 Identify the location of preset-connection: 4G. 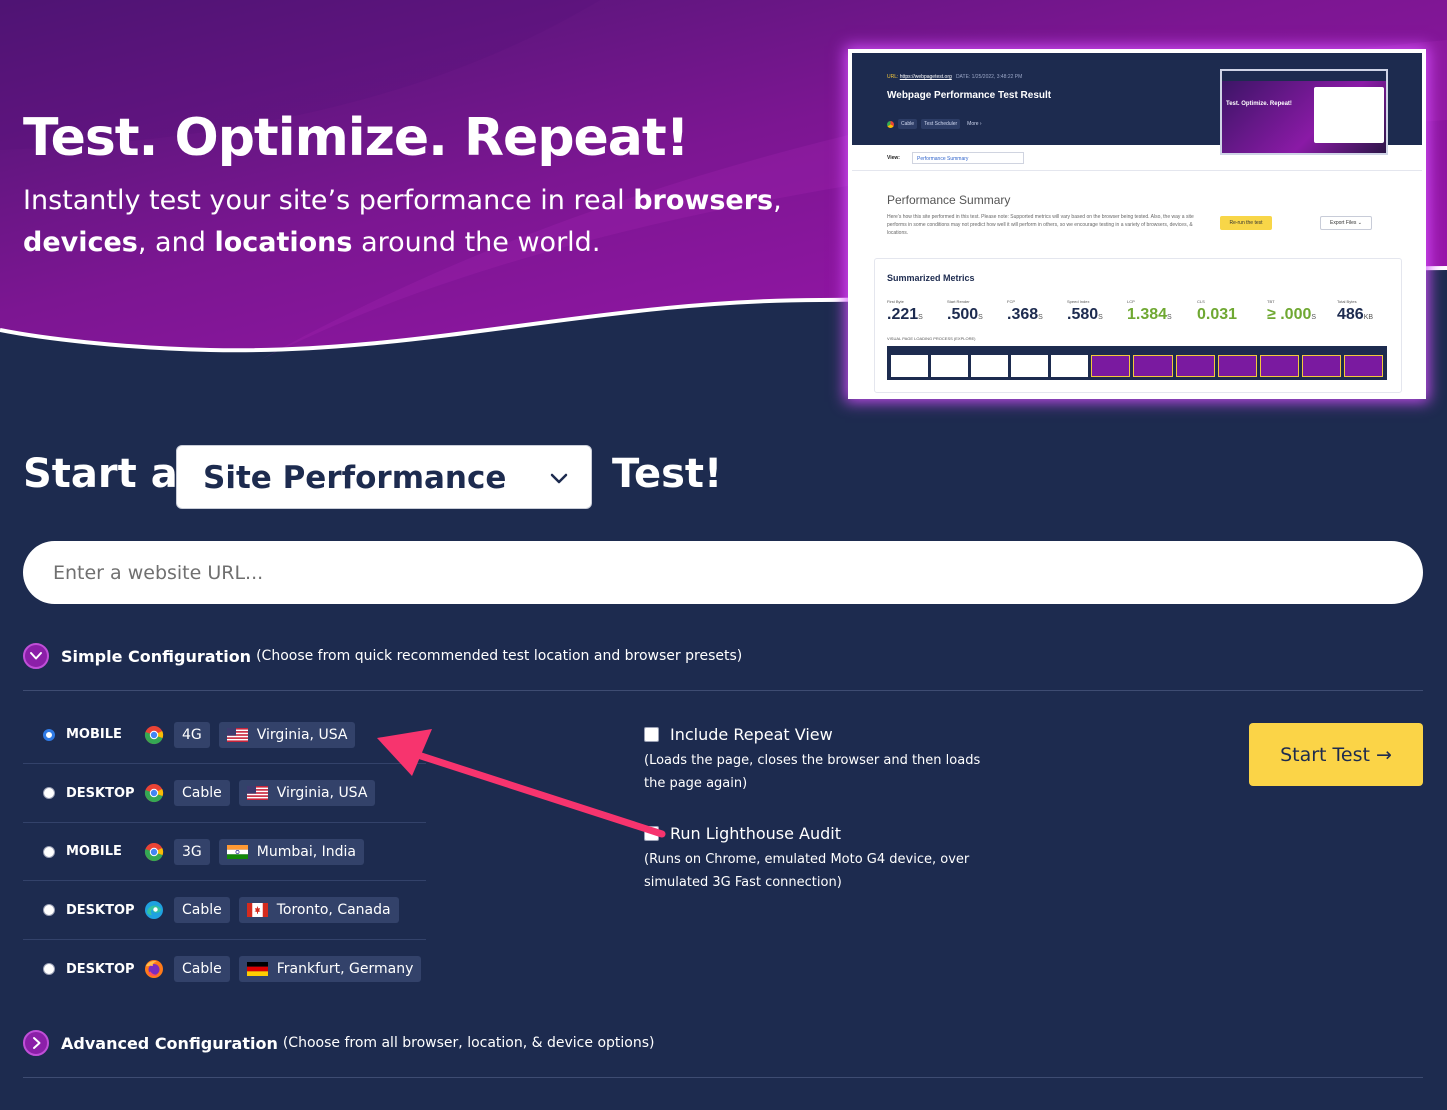
(192, 734).